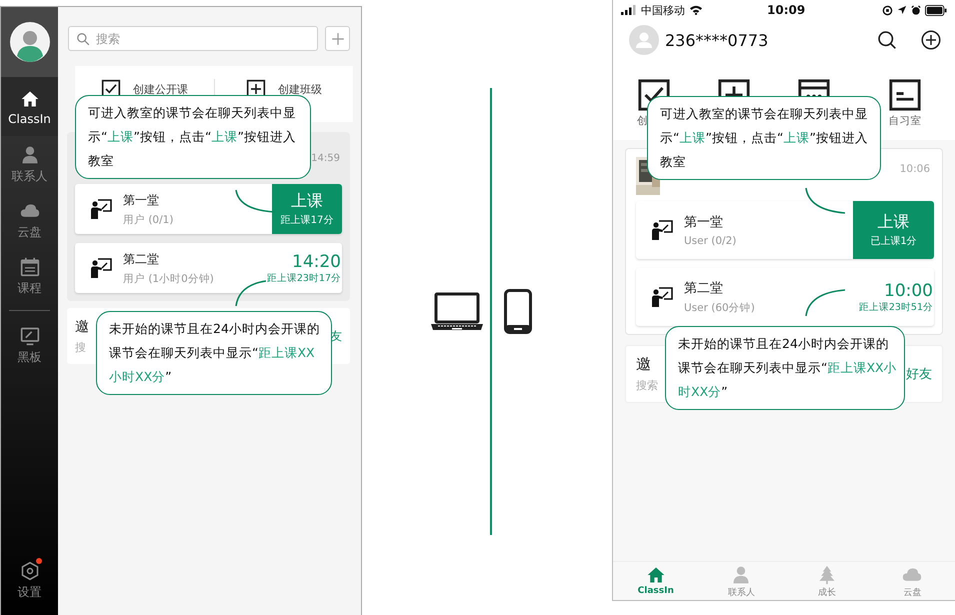 The image size is (955, 615). Describe the element at coordinates (785, 230) in the screenshot. I see `lesson-card: 第一堂 User (0/2) 上课 已上课1分` at that location.